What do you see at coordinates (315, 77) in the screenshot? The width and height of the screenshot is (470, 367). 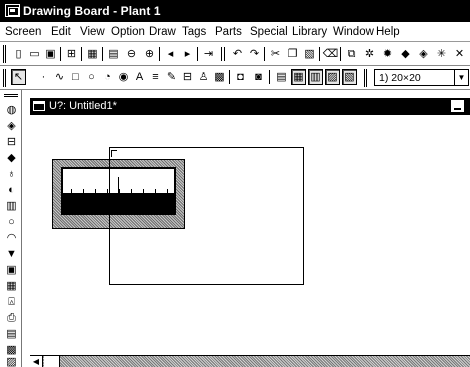 I see `view-mode-3-icon: ▥` at bounding box center [315, 77].